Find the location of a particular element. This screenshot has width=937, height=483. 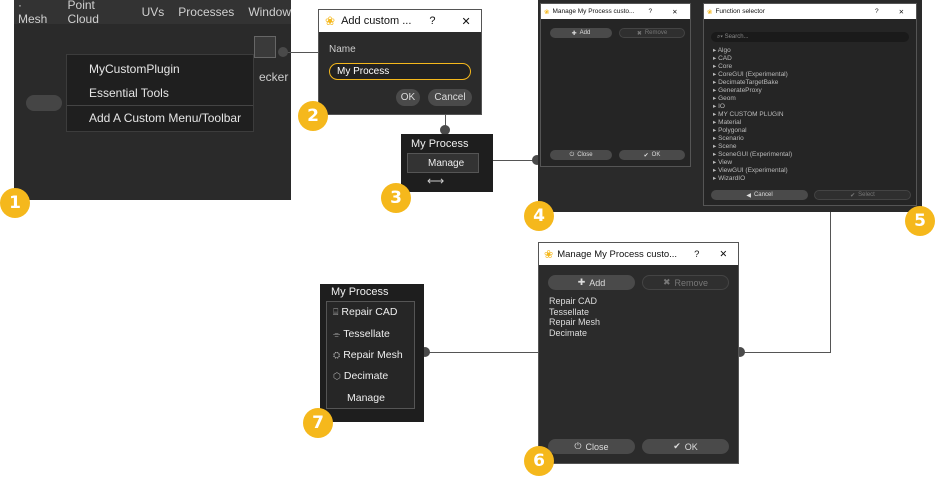

menu-item-repair-cad: ⌸ Repair CAD is located at coordinates (365, 312).